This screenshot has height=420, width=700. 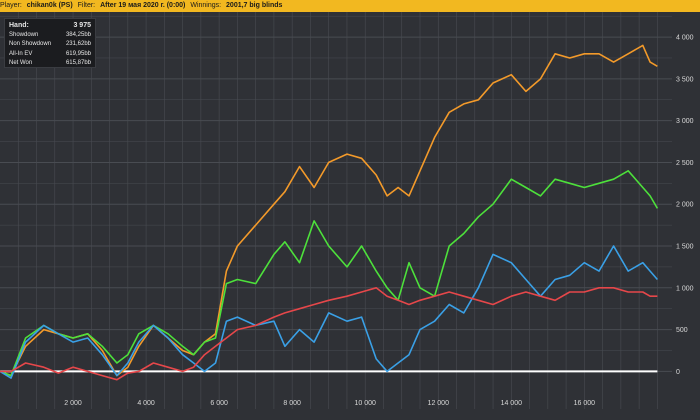 What do you see at coordinates (50, 64) in the screenshot?
I see `stat-net-won: Net Won 615,87bb` at bounding box center [50, 64].